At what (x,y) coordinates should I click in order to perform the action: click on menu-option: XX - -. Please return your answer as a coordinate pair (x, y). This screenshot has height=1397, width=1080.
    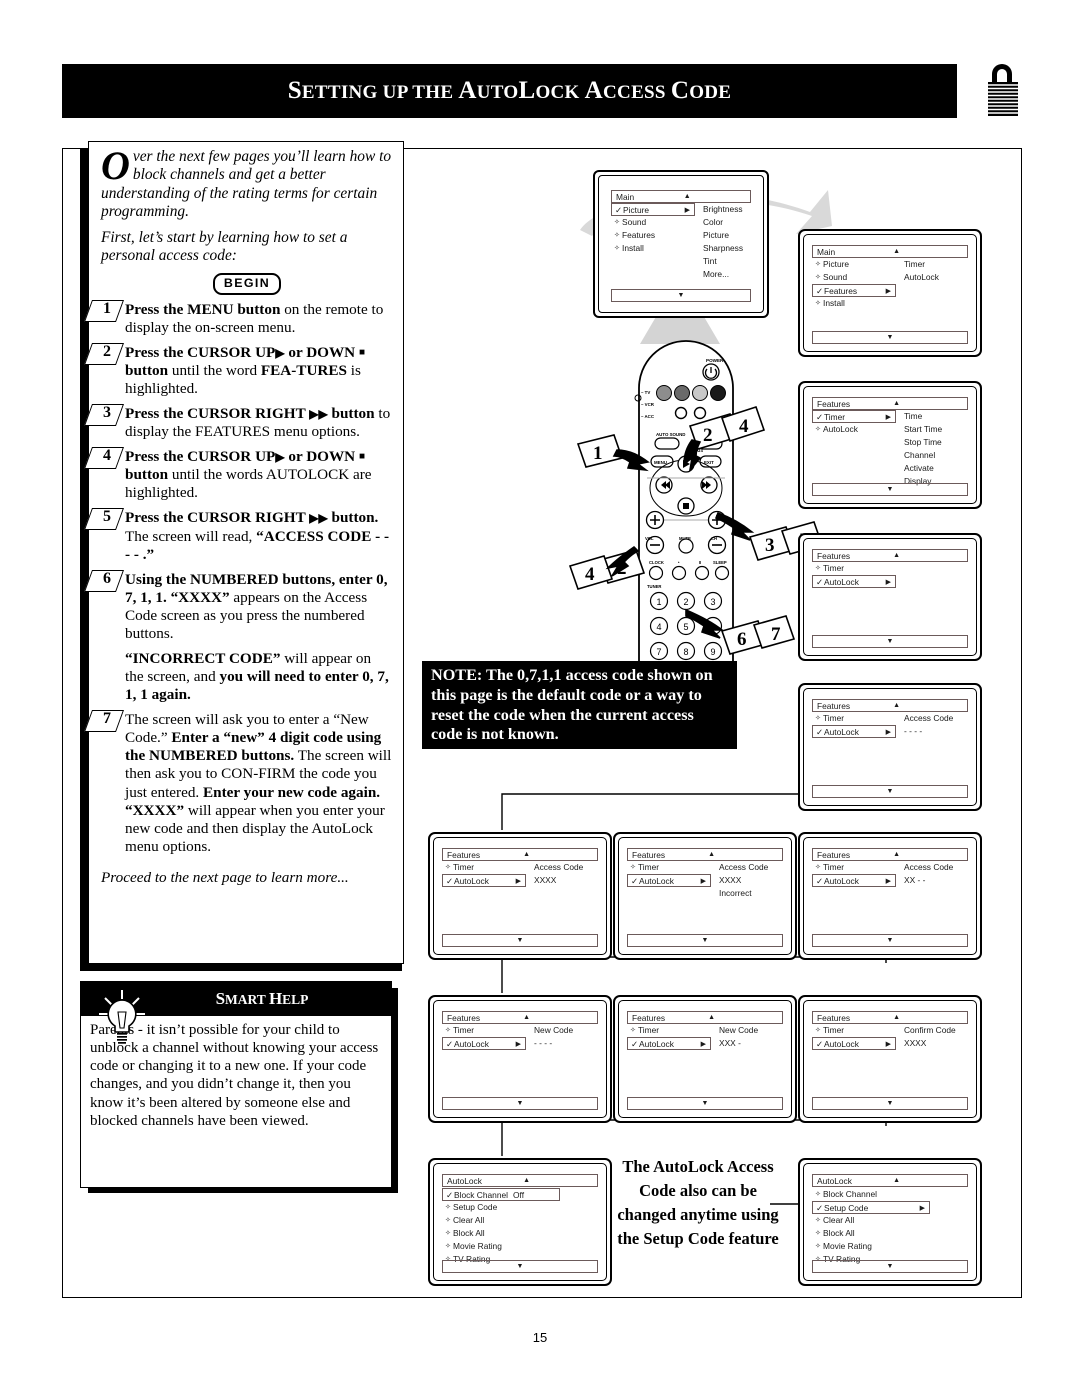
    Looking at the image, I should click on (910, 880).